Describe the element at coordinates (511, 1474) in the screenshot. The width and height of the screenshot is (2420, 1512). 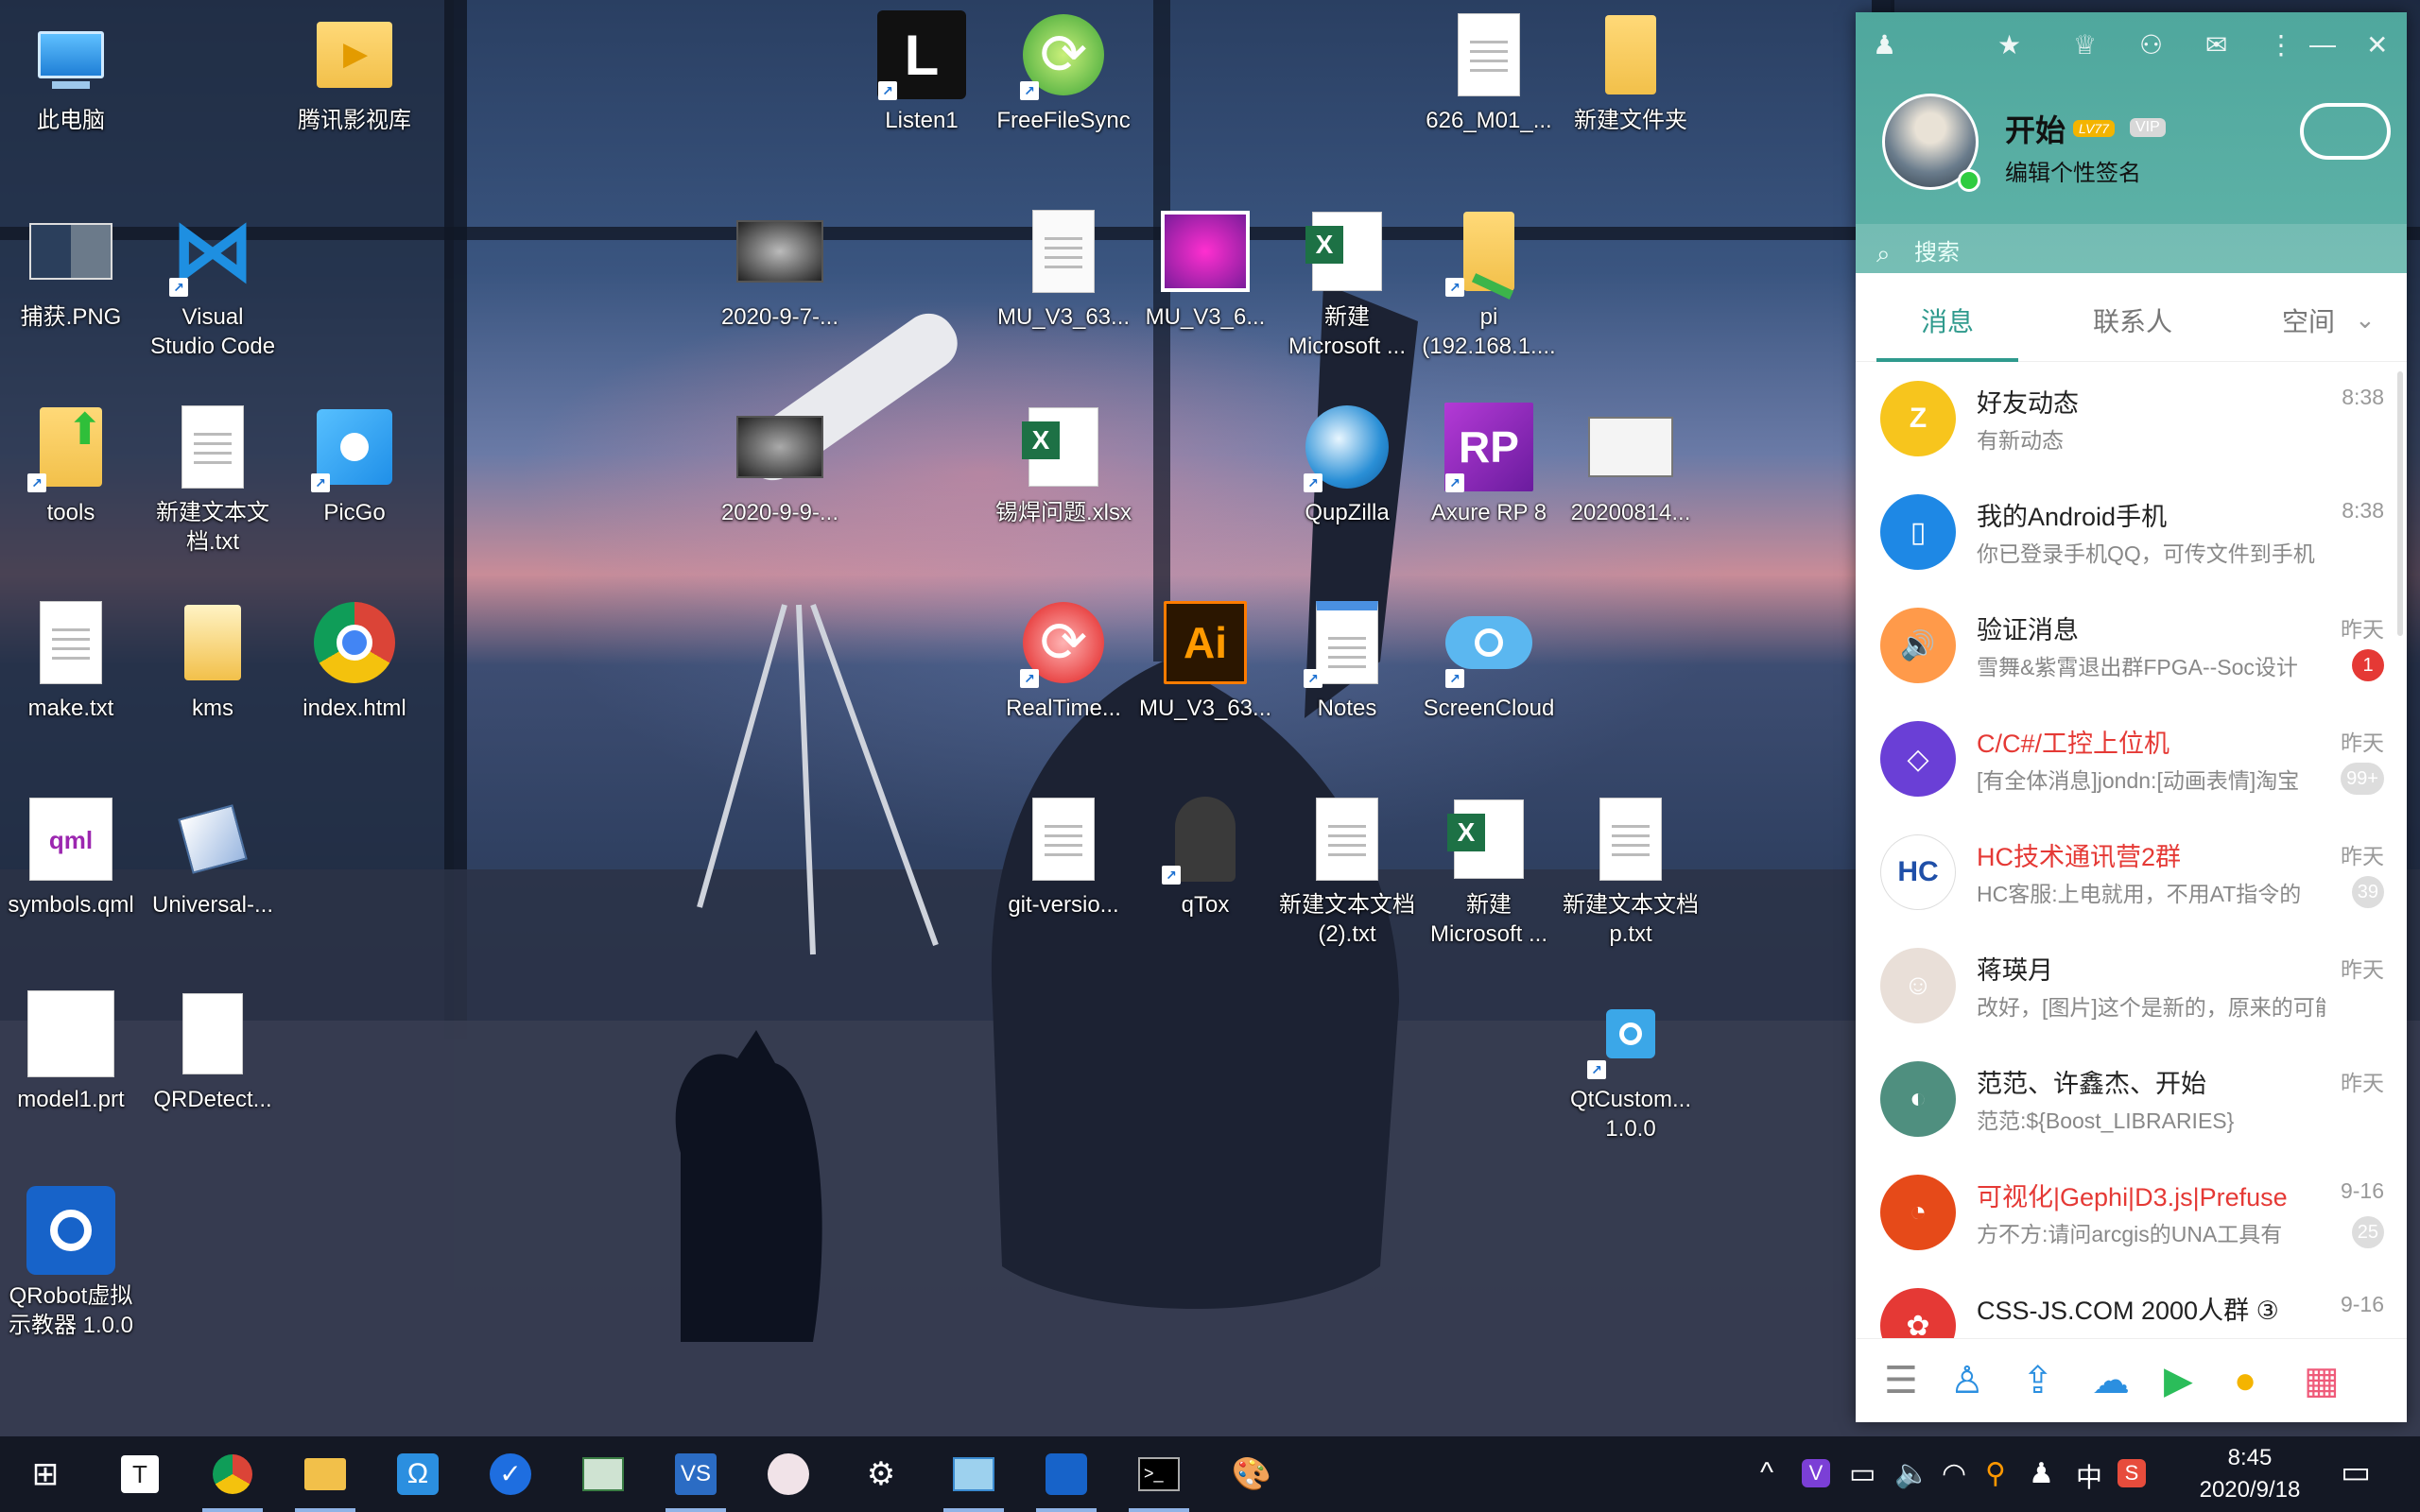
I see `v-app-icon: ✓` at that location.